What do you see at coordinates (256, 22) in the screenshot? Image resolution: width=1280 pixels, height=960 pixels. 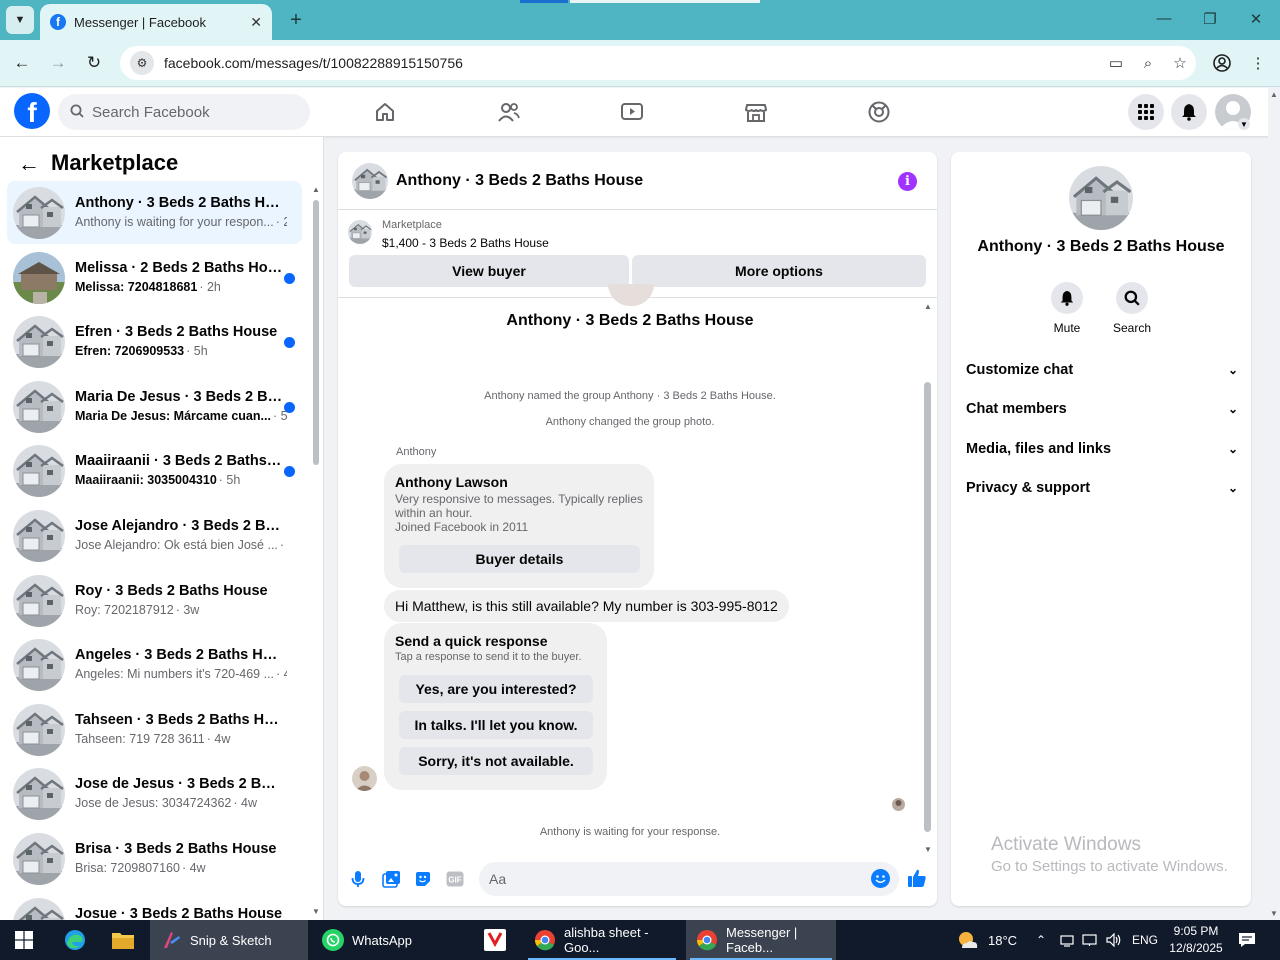 I see `close-tab-icon: ✕` at bounding box center [256, 22].